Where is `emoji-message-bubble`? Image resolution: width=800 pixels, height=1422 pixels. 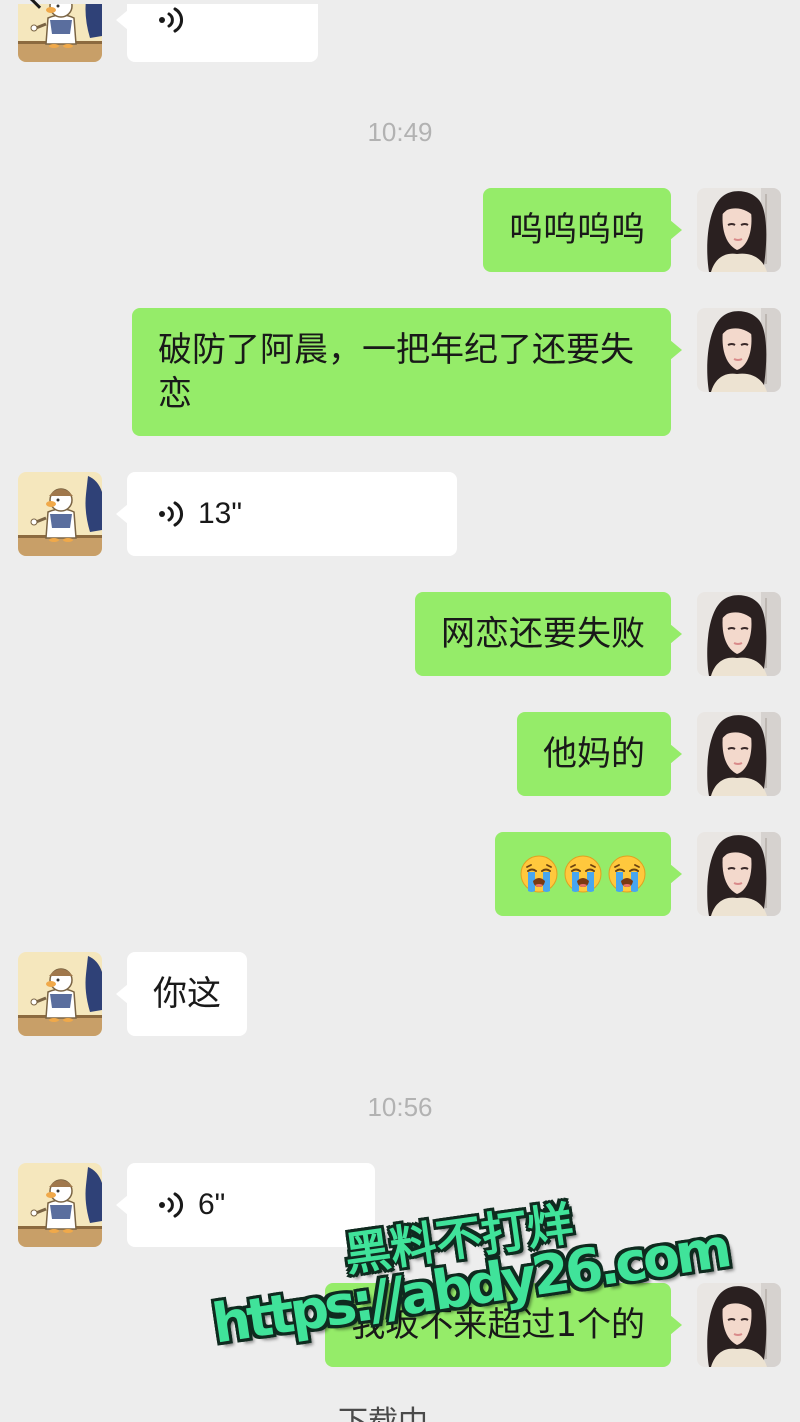 emoji-message-bubble is located at coordinates (588, 874).